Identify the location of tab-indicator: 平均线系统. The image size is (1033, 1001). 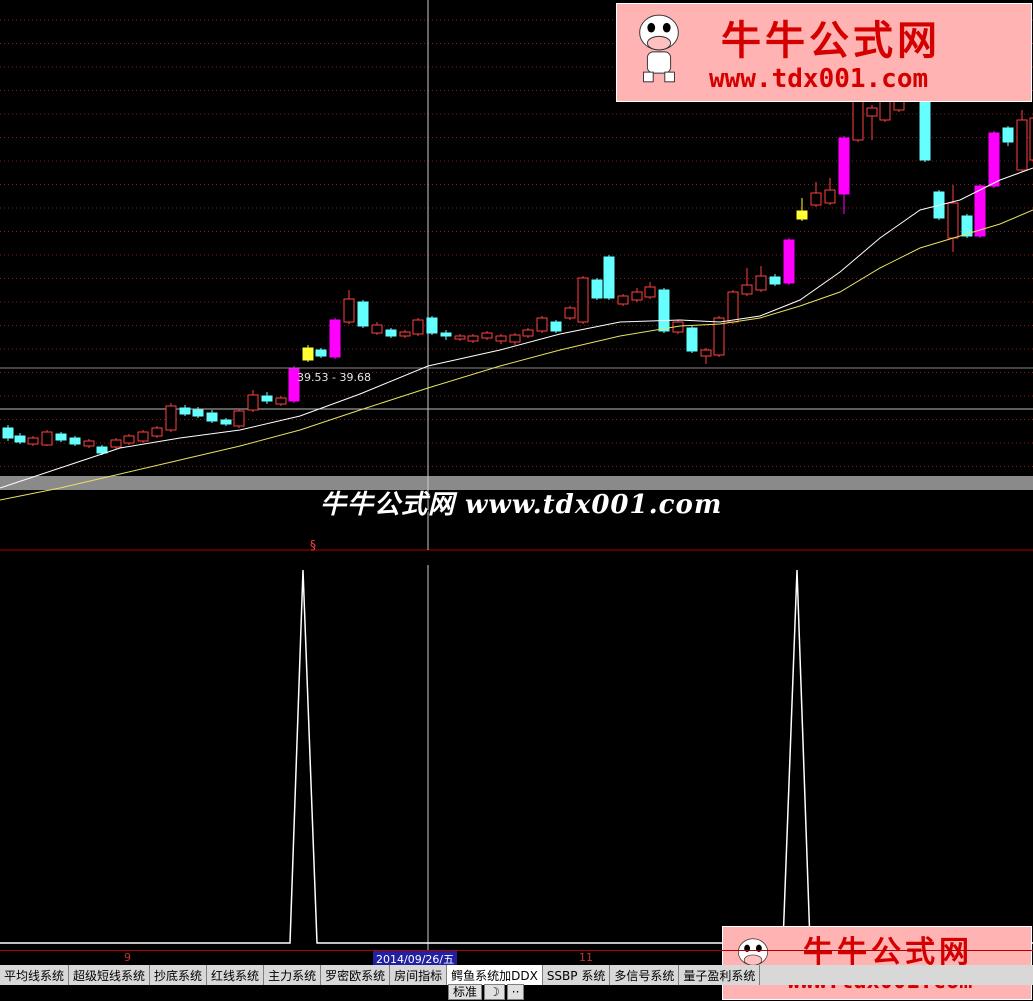
(35, 975).